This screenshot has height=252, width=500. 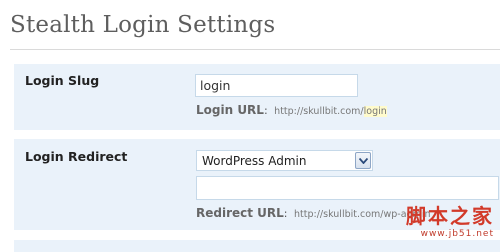 What do you see at coordinates (143, 25) in the screenshot?
I see `page-title: Stealth Login Settings` at bounding box center [143, 25].